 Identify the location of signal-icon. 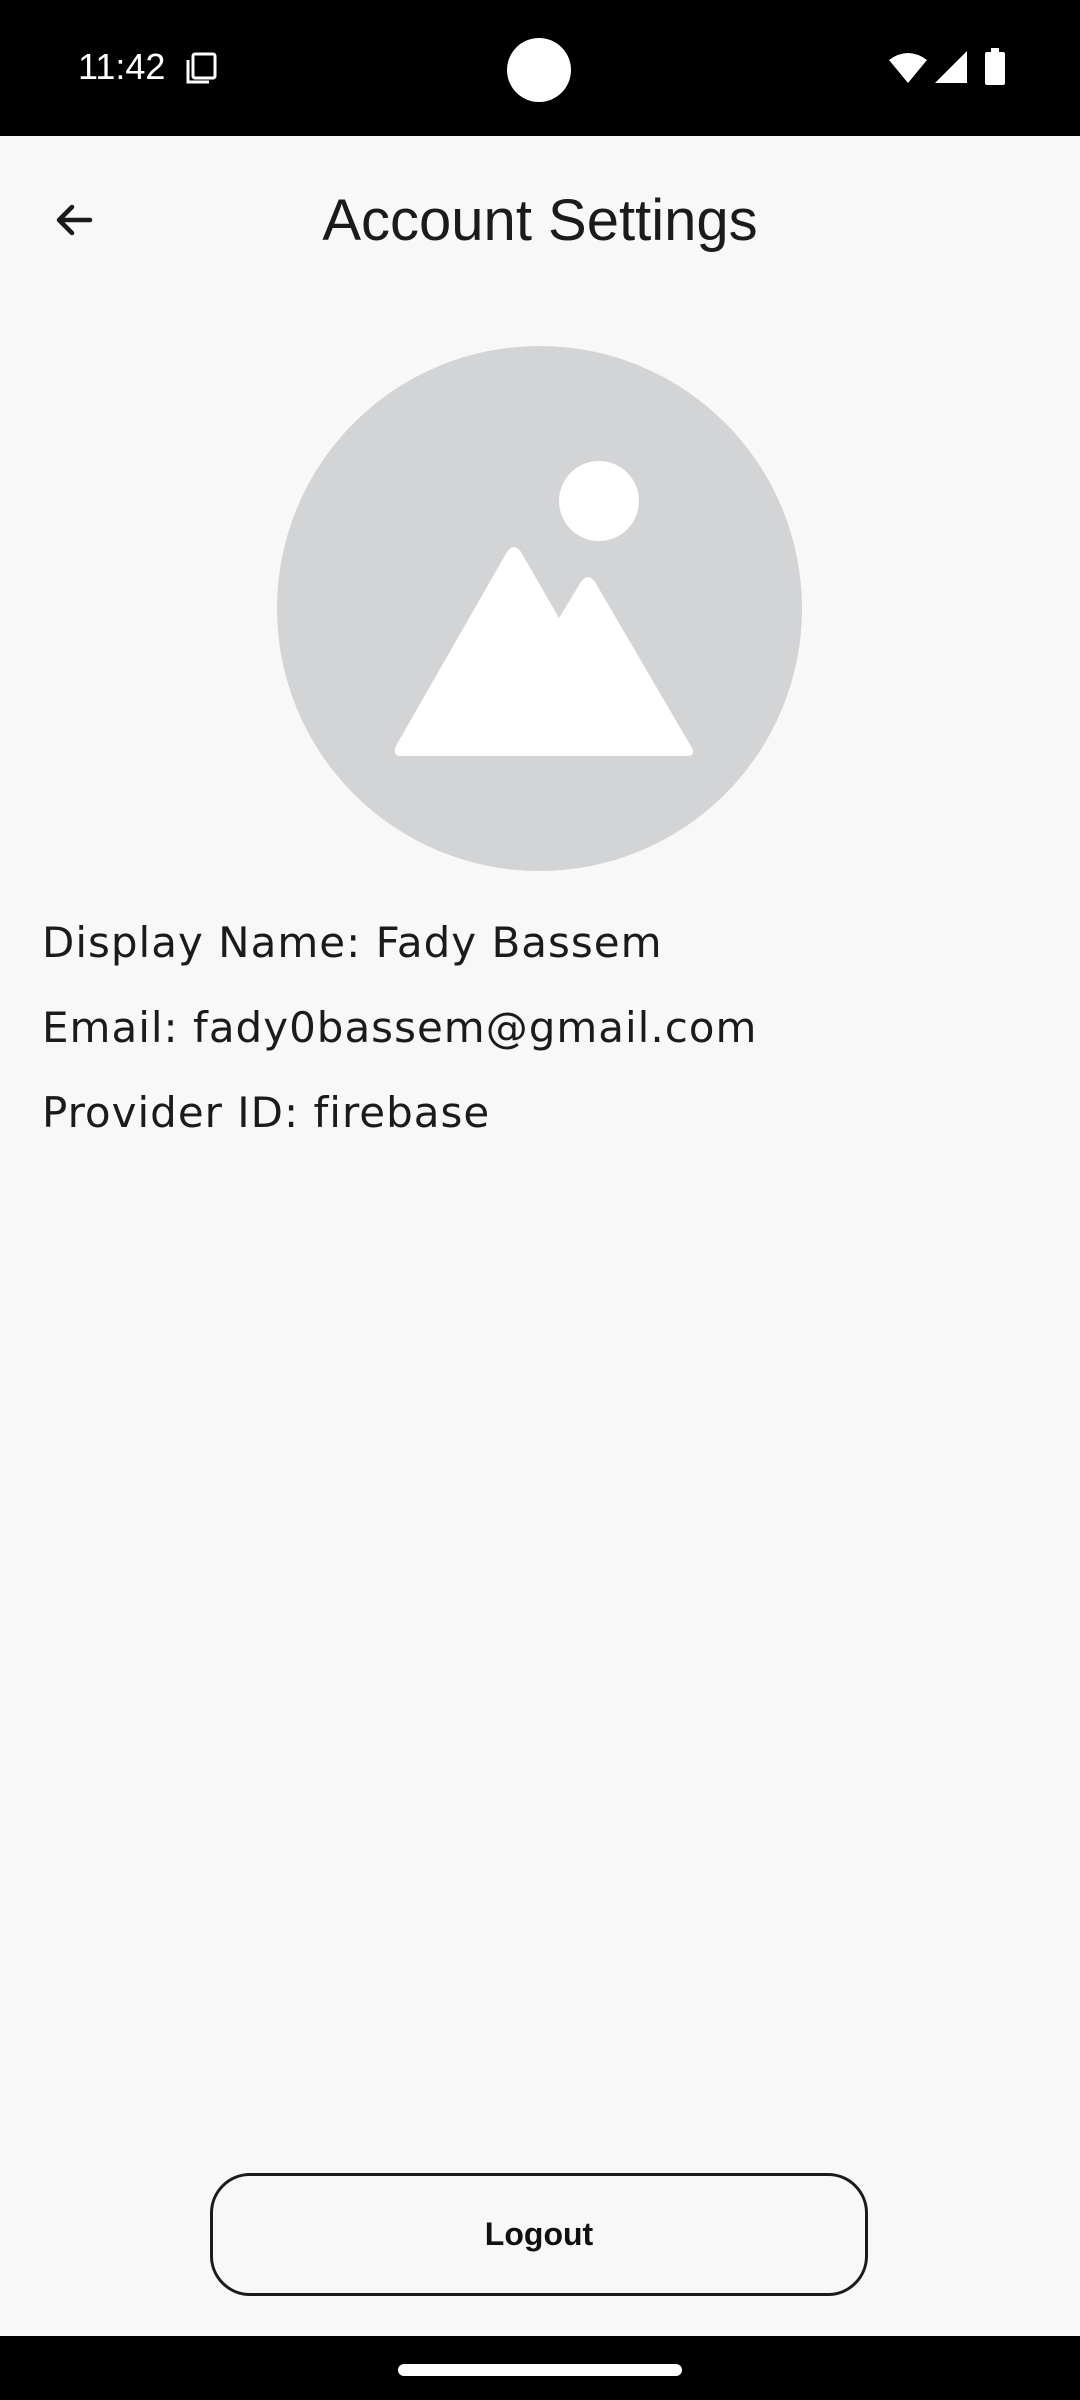
(951, 67).